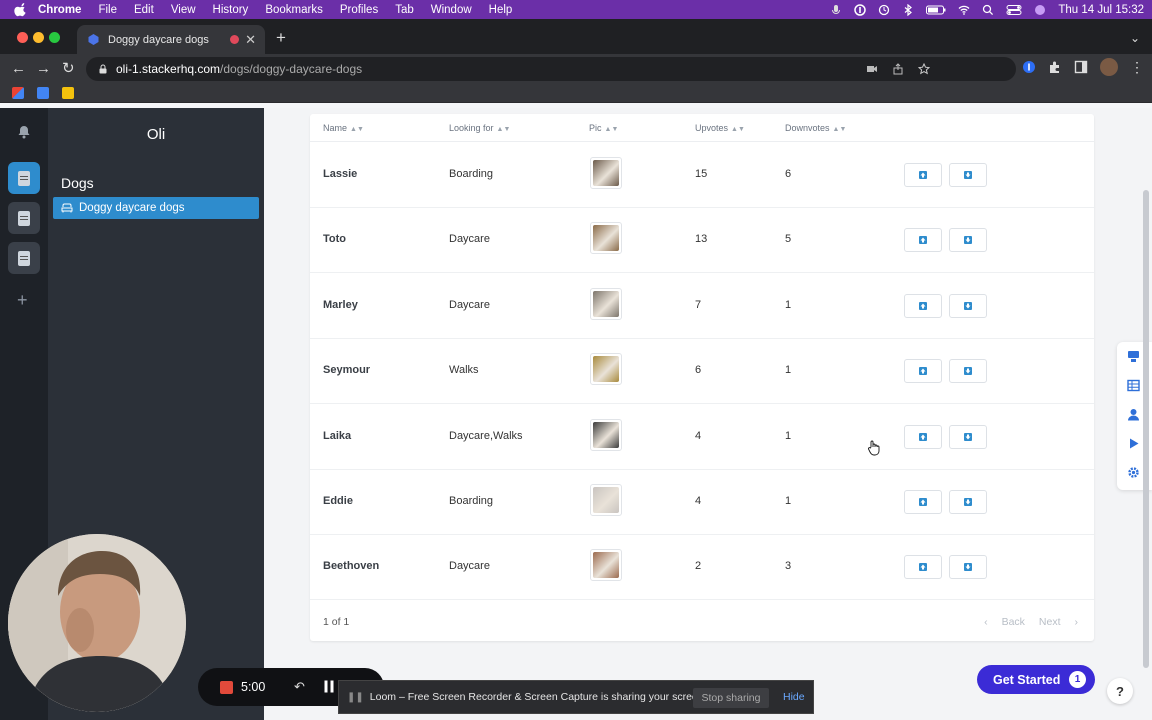  What do you see at coordinates (404, 10) in the screenshot?
I see `menu-tab: Tab` at bounding box center [404, 10].